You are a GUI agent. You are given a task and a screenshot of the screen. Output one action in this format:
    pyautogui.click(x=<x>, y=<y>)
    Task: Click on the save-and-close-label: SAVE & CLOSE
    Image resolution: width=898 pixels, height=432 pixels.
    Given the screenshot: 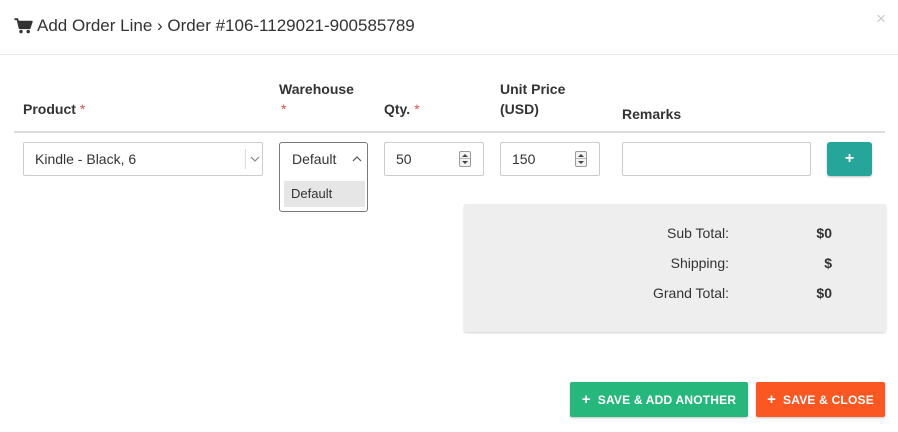 What is the action you would take?
    pyautogui.click(x=828, y=399)
    